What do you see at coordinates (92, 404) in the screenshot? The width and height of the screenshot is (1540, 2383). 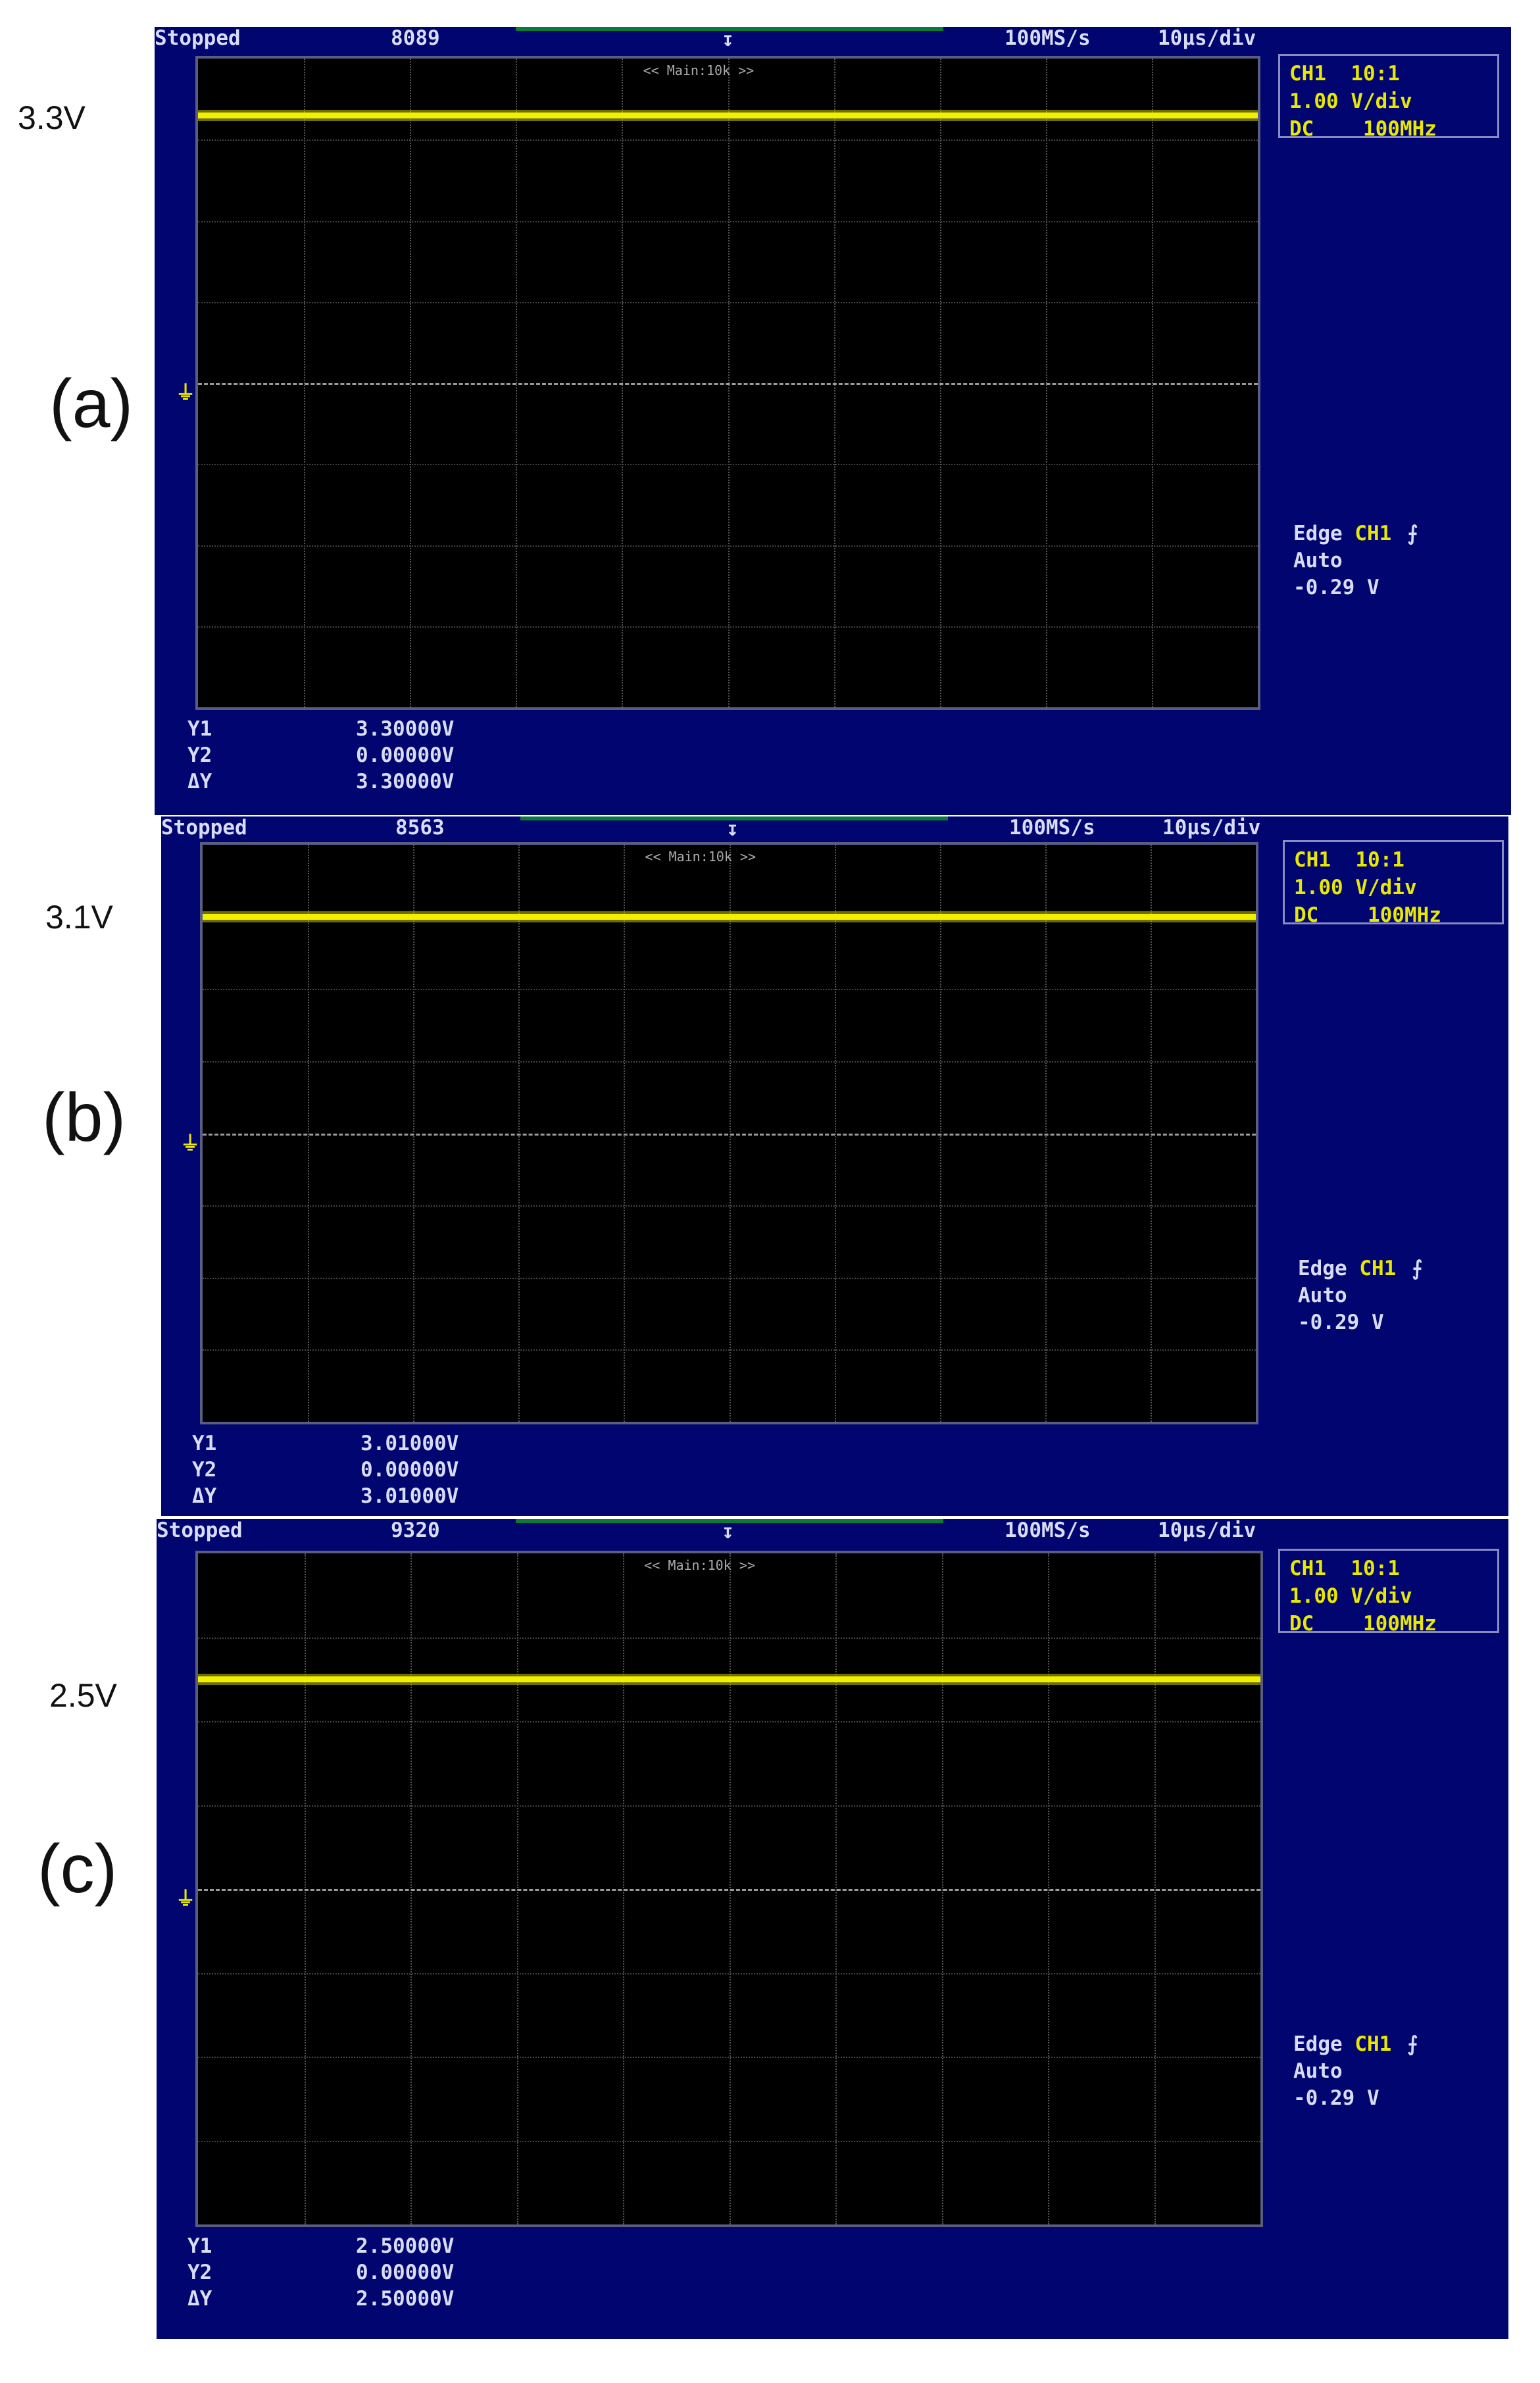 I see `panel-letter: (a)` at bounding box center [92, 404].